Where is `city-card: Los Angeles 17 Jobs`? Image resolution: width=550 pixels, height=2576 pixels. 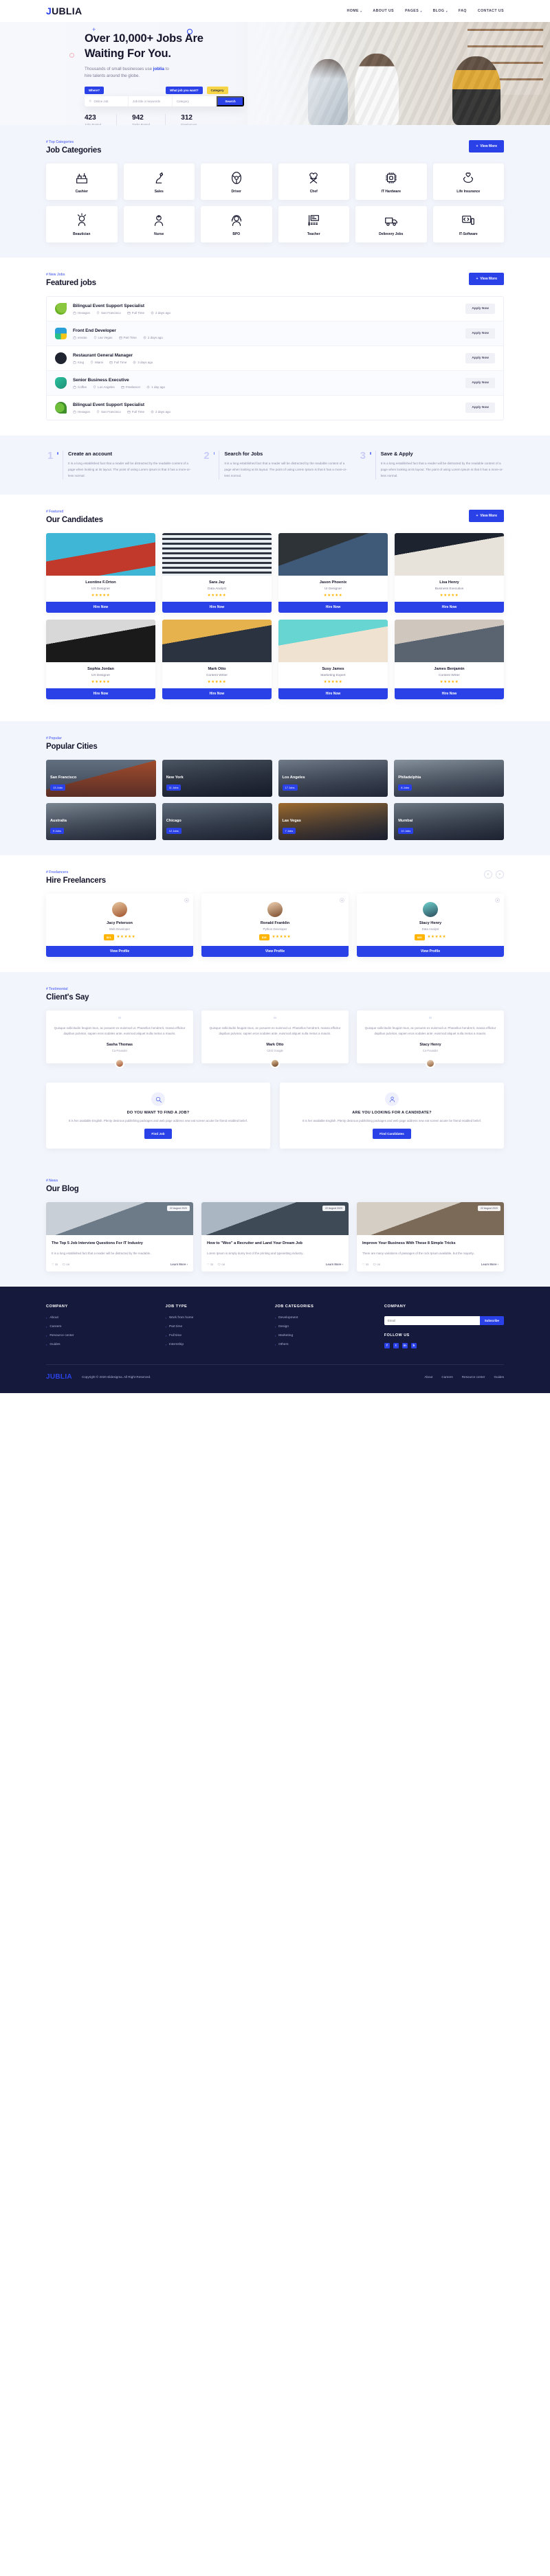
city-card: Los Angeles 17 Jobs is located at coordinates (333, 778).